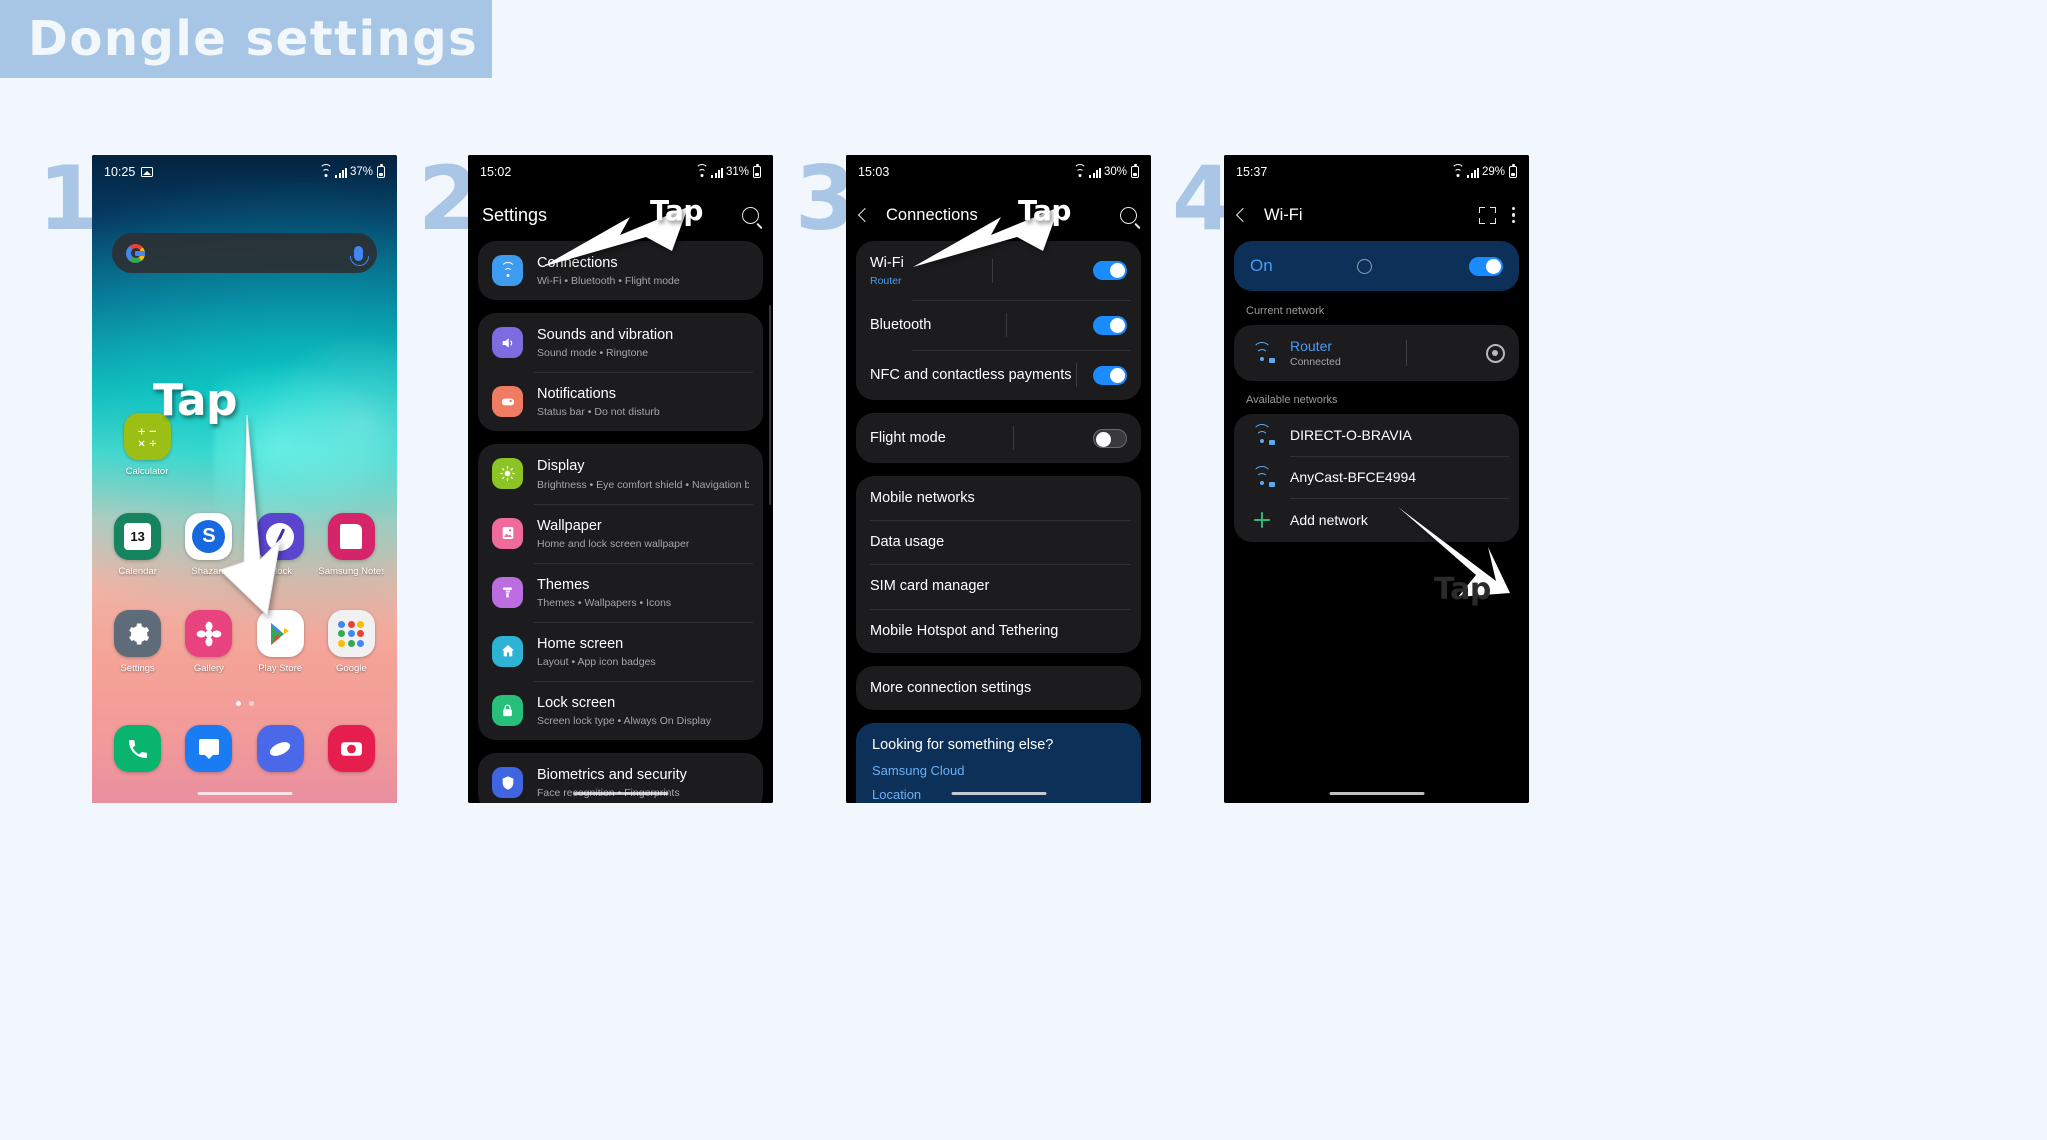  I want to click on scrollbar-thumb, so click(769, 405).